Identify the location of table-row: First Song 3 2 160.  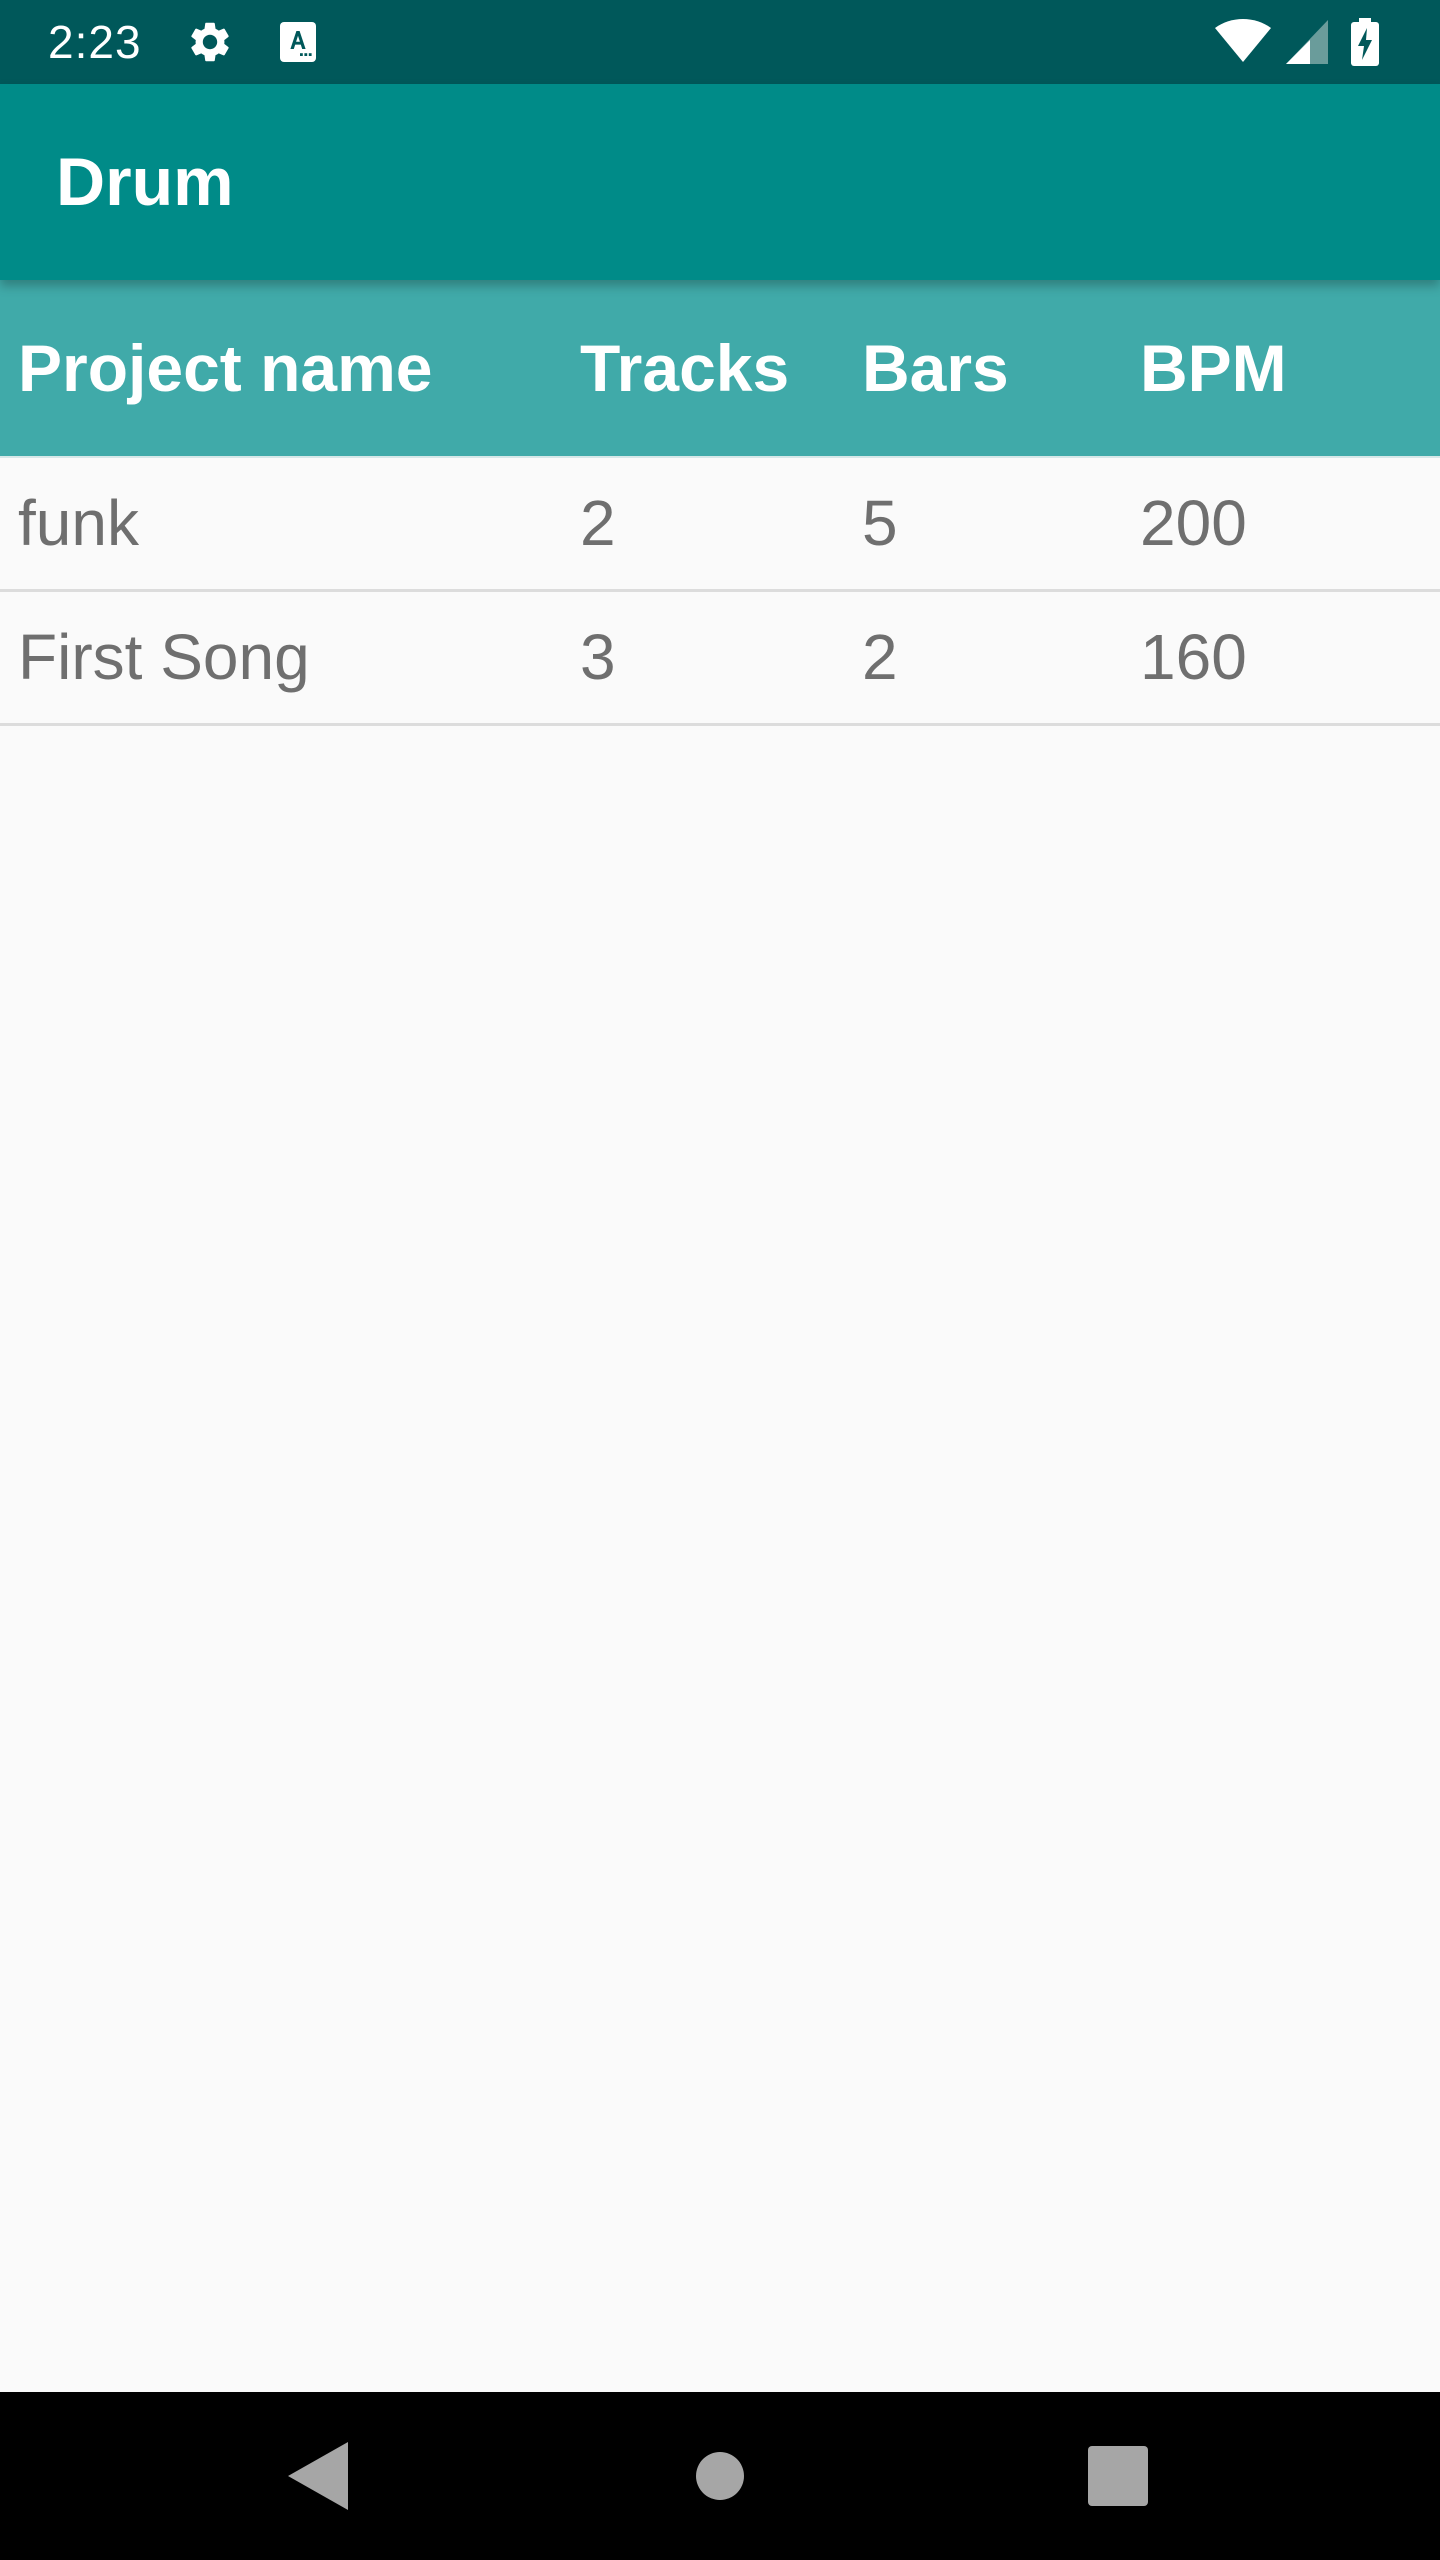
(720, 659).